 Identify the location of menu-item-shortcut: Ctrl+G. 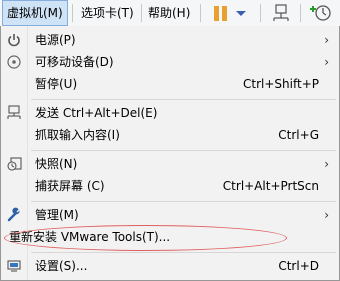
(298, 135).